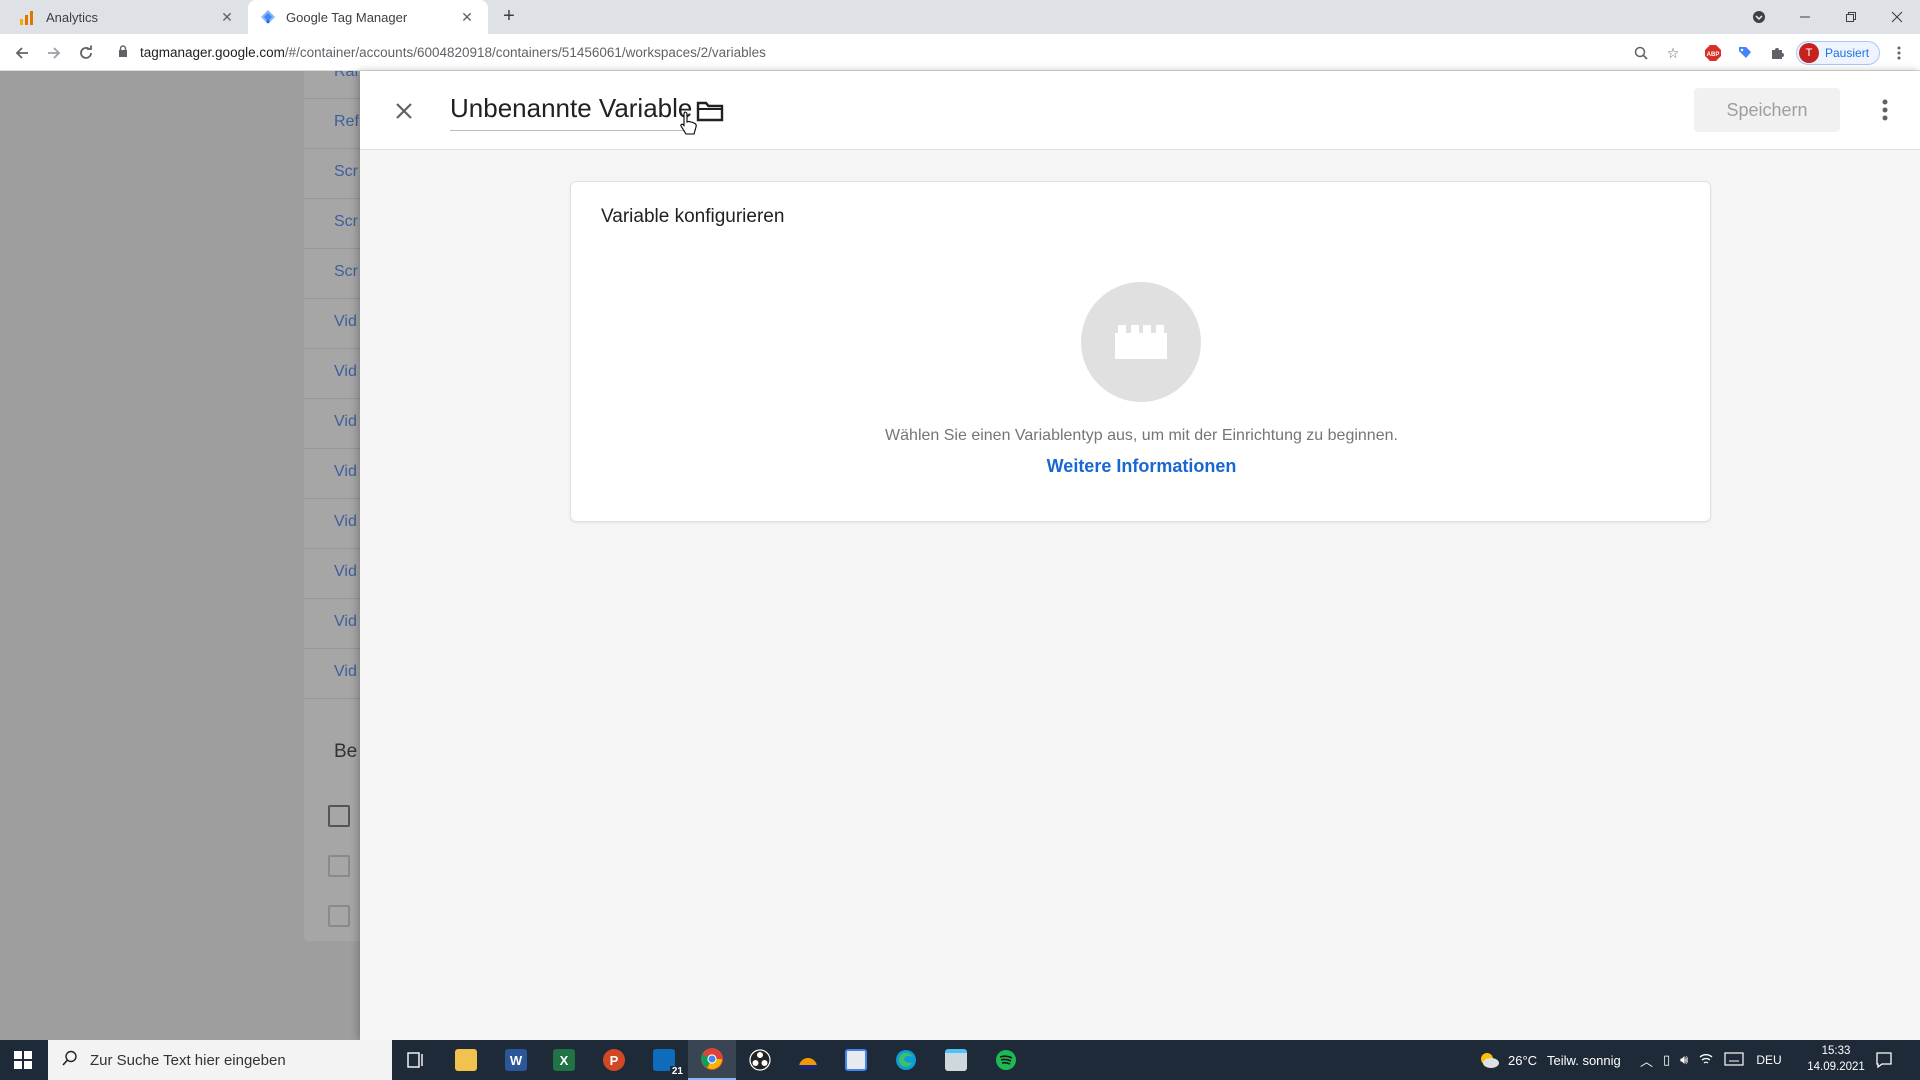 The width and height of the screenshot is (1920, 1080). I want to click on profile-button: T Pausiert, so click(1838, 53).